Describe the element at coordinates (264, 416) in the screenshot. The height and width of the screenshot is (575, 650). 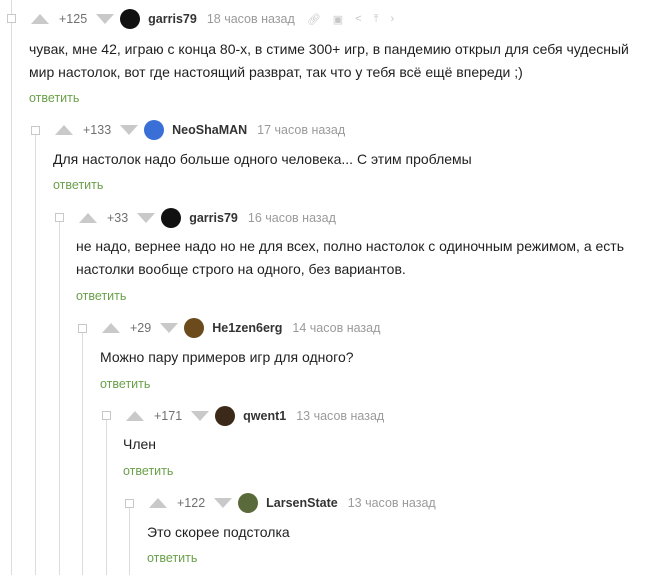
I see `comment-author: qwent1` at that location.